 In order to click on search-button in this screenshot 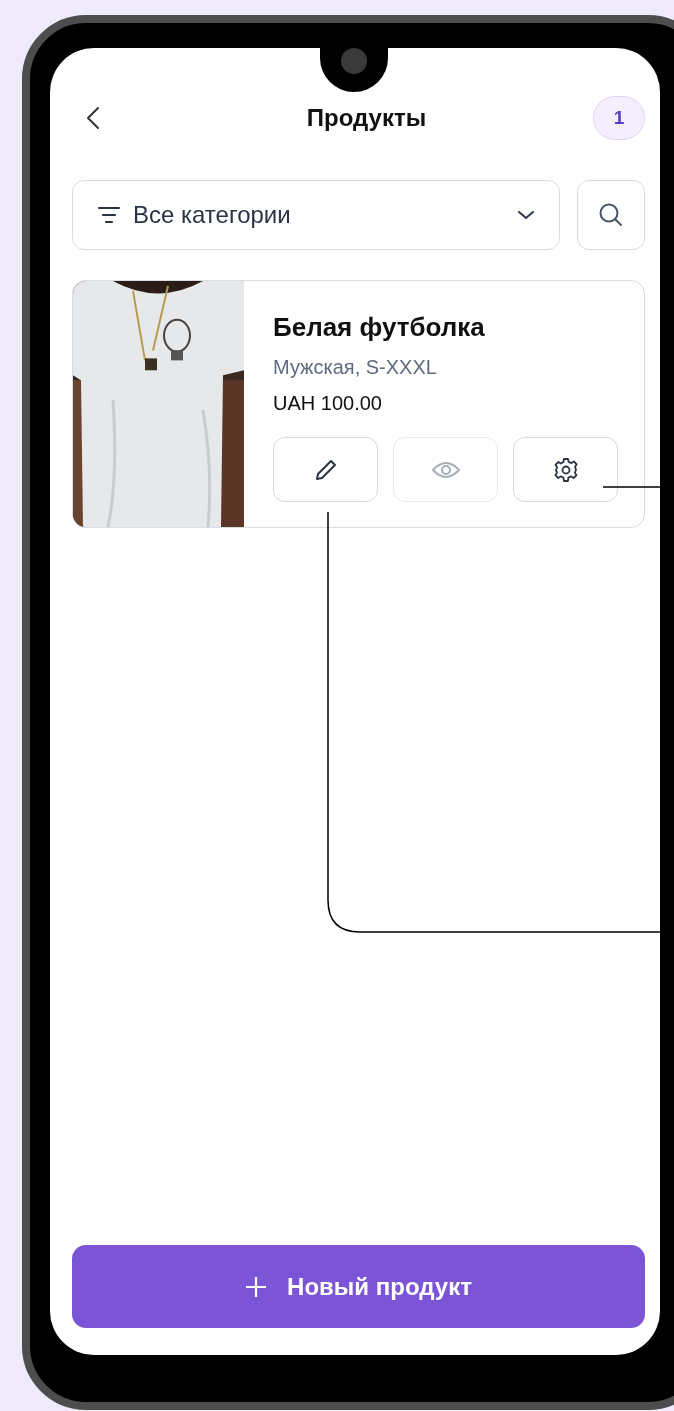, I will do `click(611, 215)`.